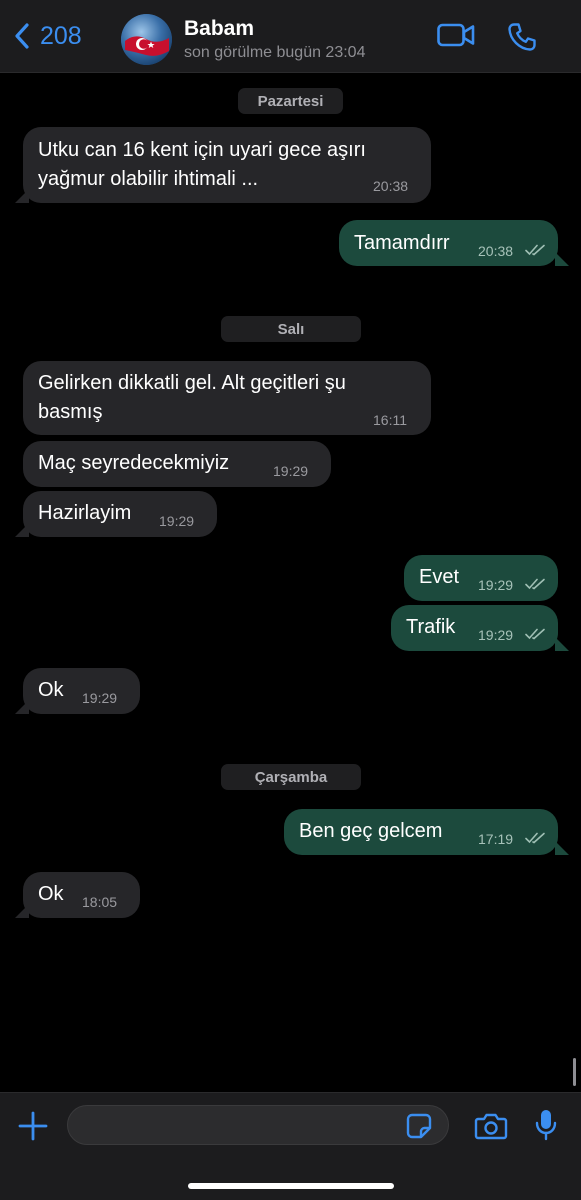 The image size is (581, 1200). I want to click on chevron-left-icon, so click(22, 36).